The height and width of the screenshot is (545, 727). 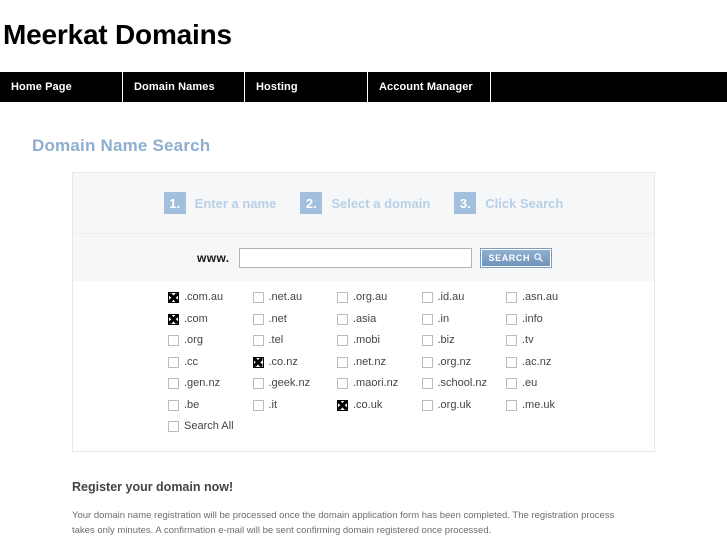 What do you see at coordinates (366, 340) in the screenshot?
I see `tld-label: .mobi` at bounding box center [366, 340].